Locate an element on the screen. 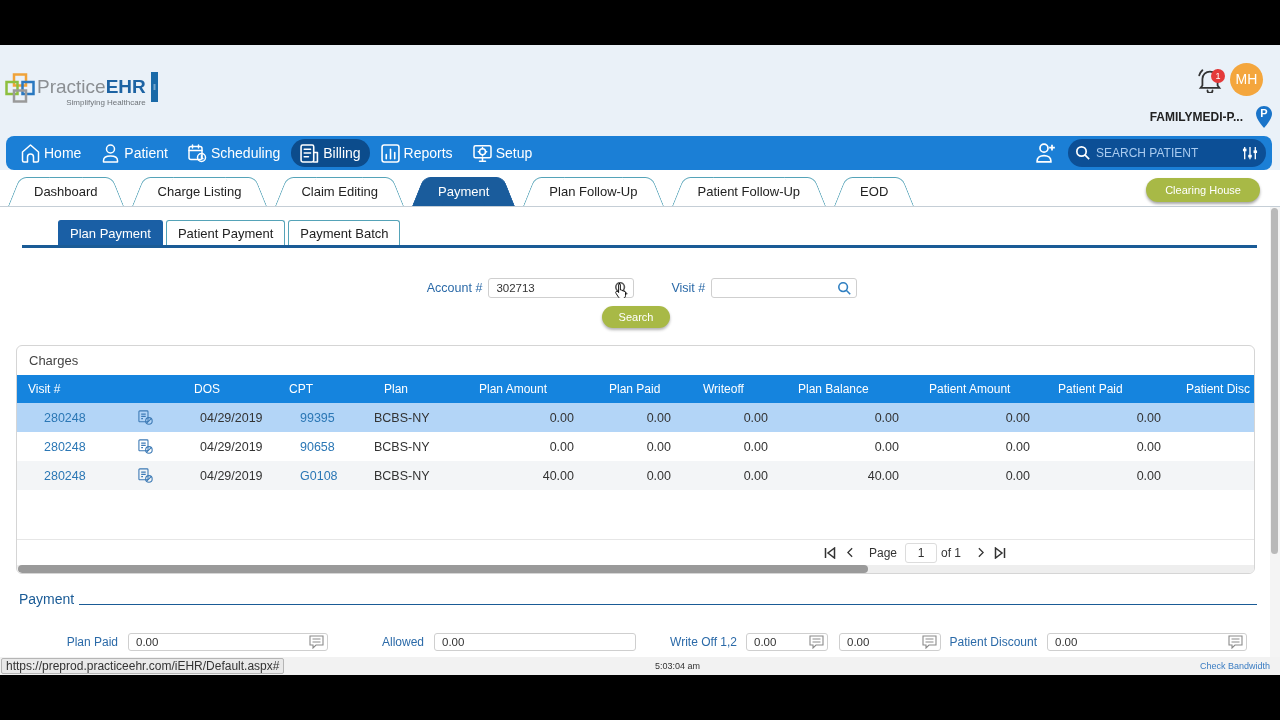 The width and height of the screenshot is (1280, 720). subtab: Plan Payment is located at coordinates (110, 232).